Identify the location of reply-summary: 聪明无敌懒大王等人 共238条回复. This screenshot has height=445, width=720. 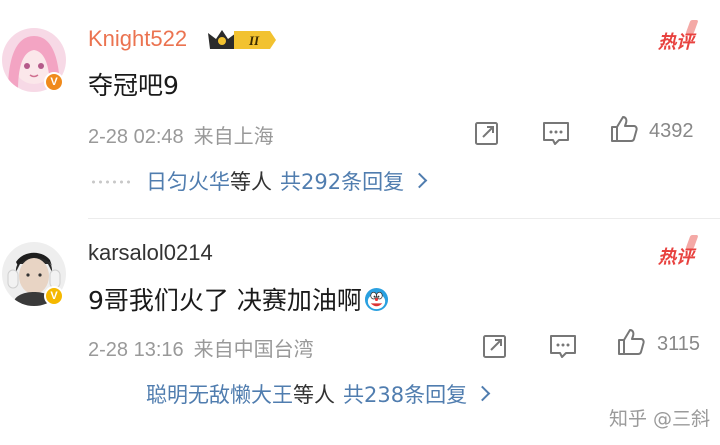
(318, 394).